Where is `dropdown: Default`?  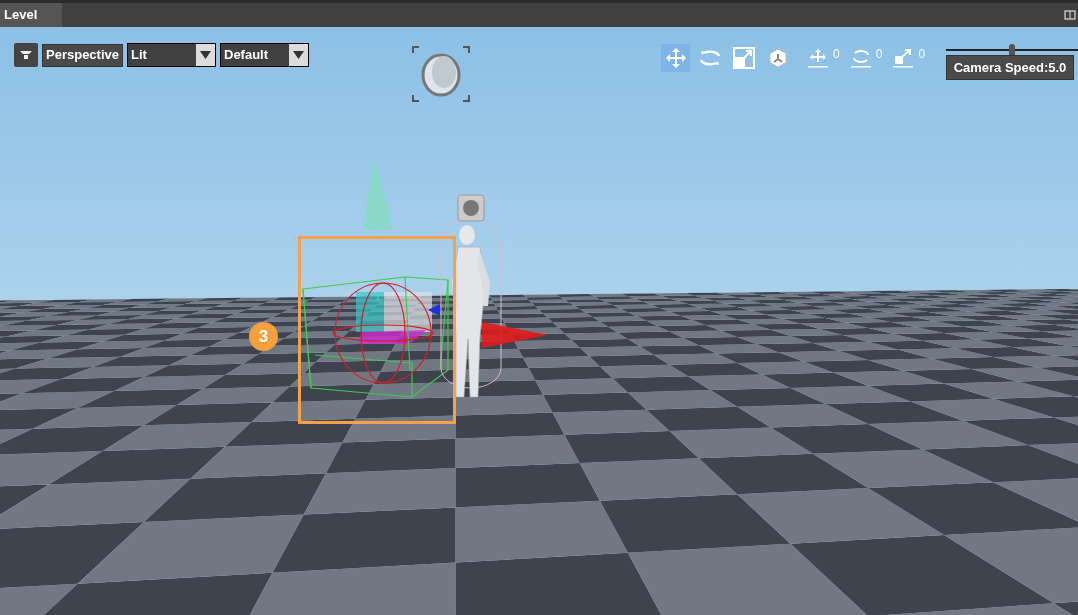 dropdown: Default is located at coordinates (264, 55).